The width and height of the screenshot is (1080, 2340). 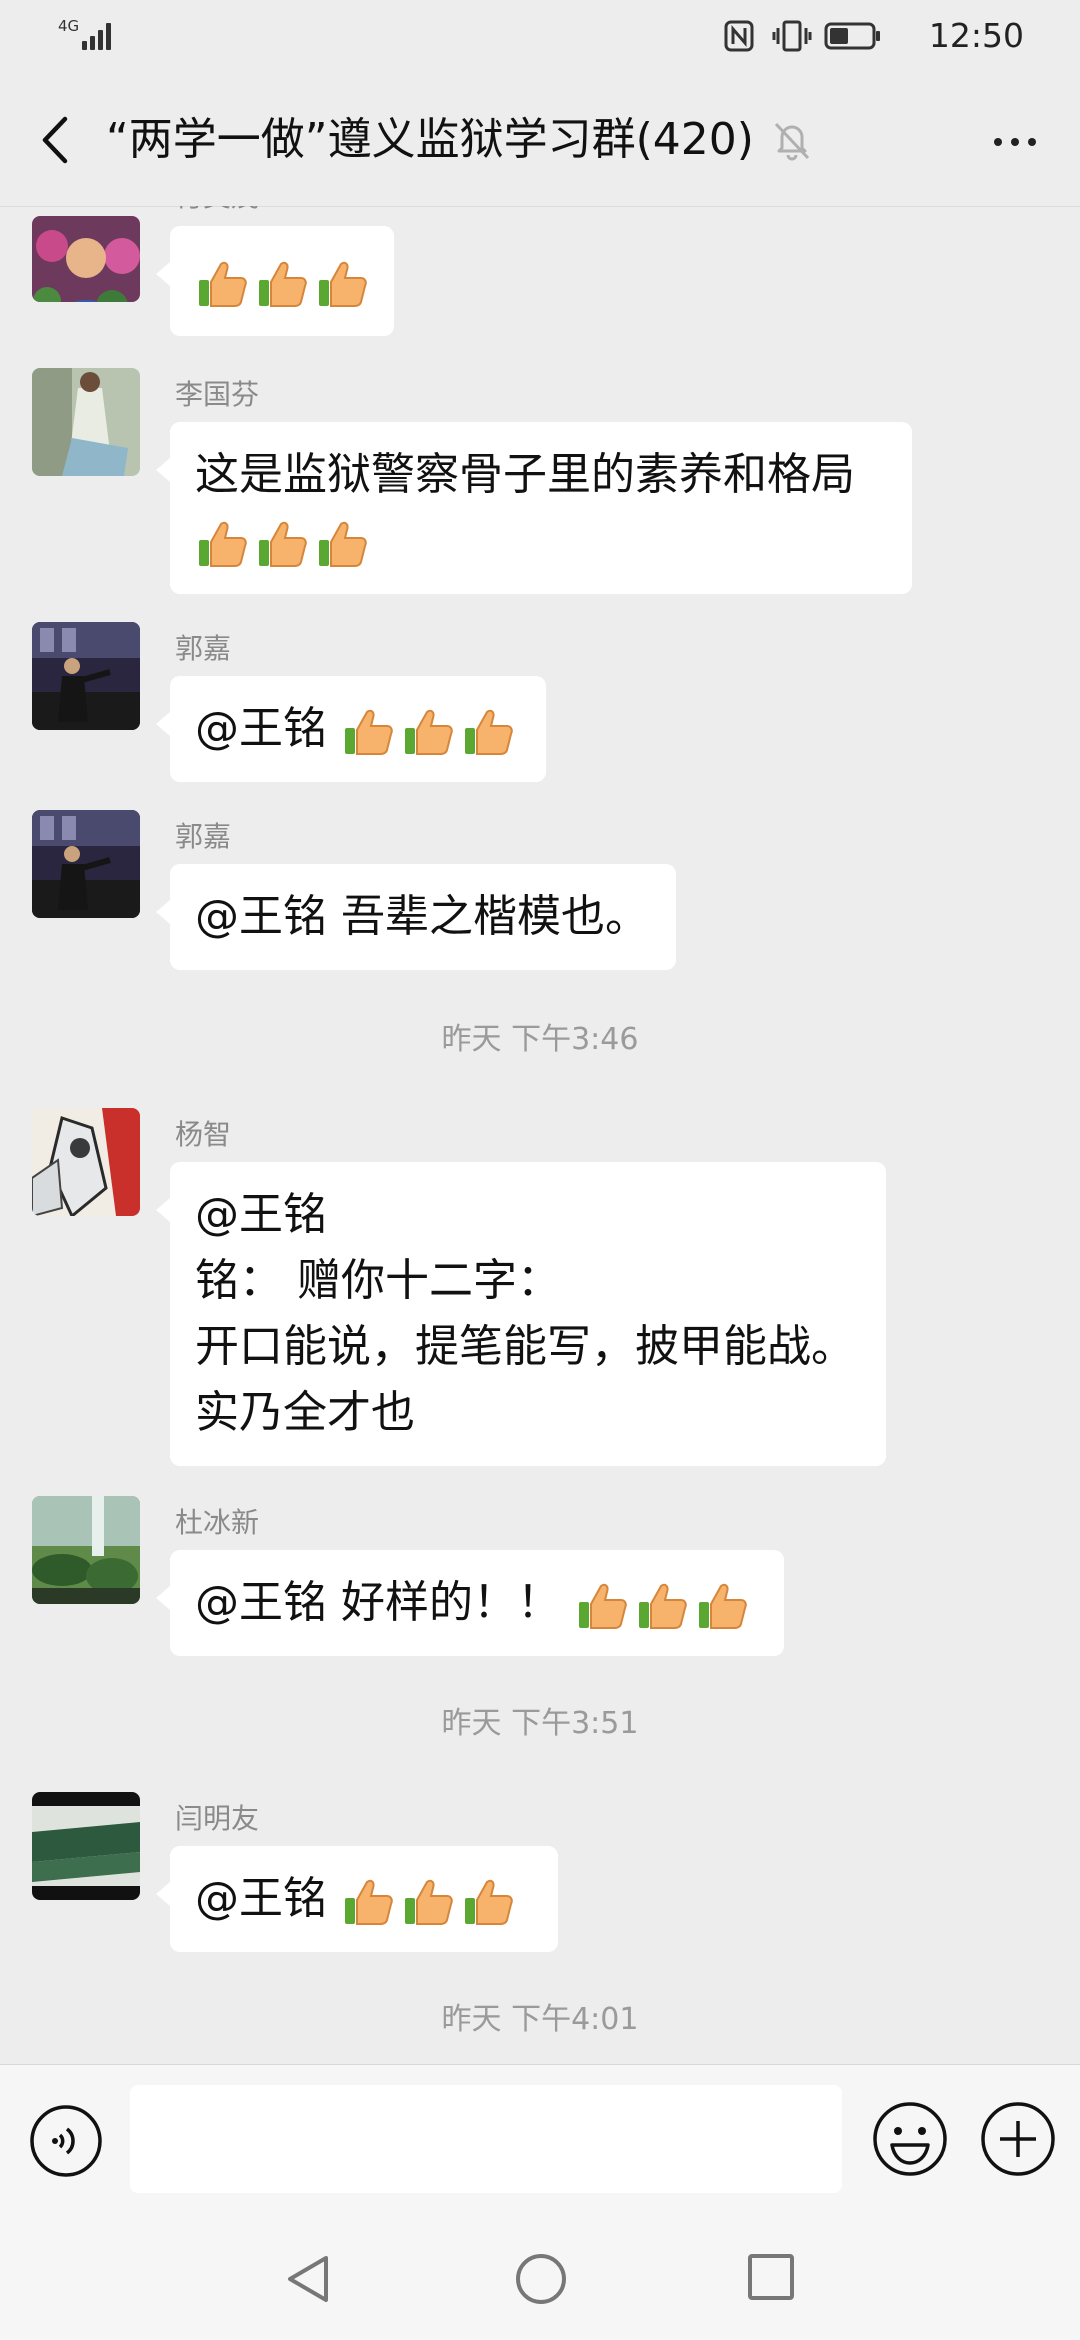 What do you see at coordinates (305, 1412) in the screenshot?
I see `message-text-line: 实乃全才也` at bounding box center [305, 1412].